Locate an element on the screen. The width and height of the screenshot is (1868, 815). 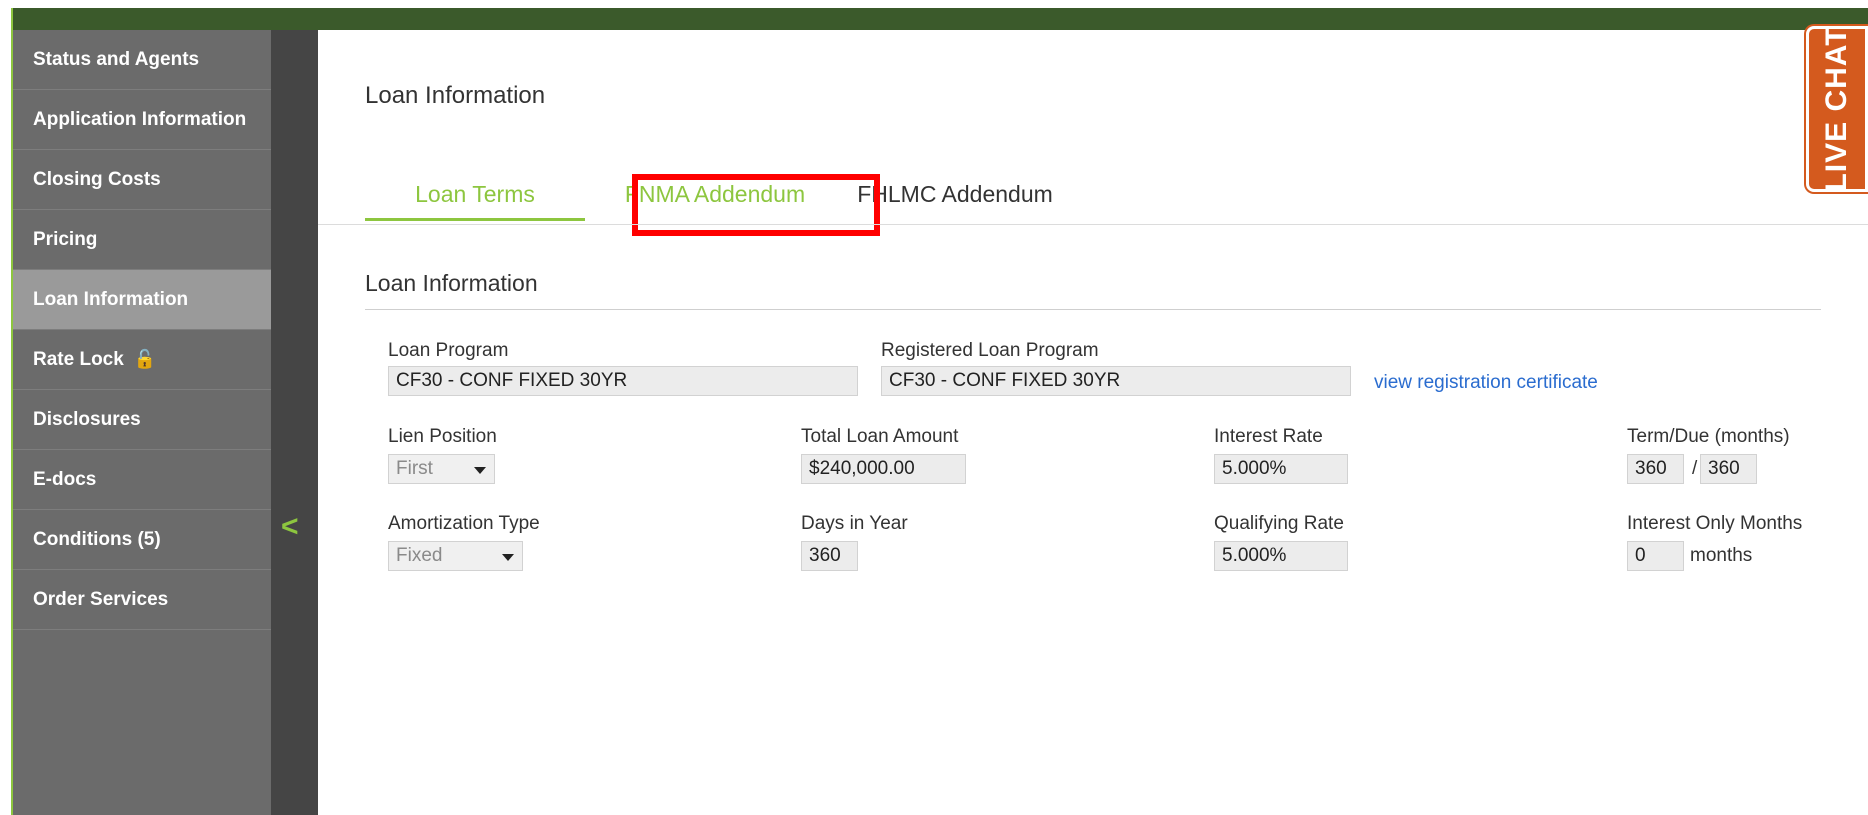
sidebar-item-label: Status and Agents is located at coordinates (116, 59).